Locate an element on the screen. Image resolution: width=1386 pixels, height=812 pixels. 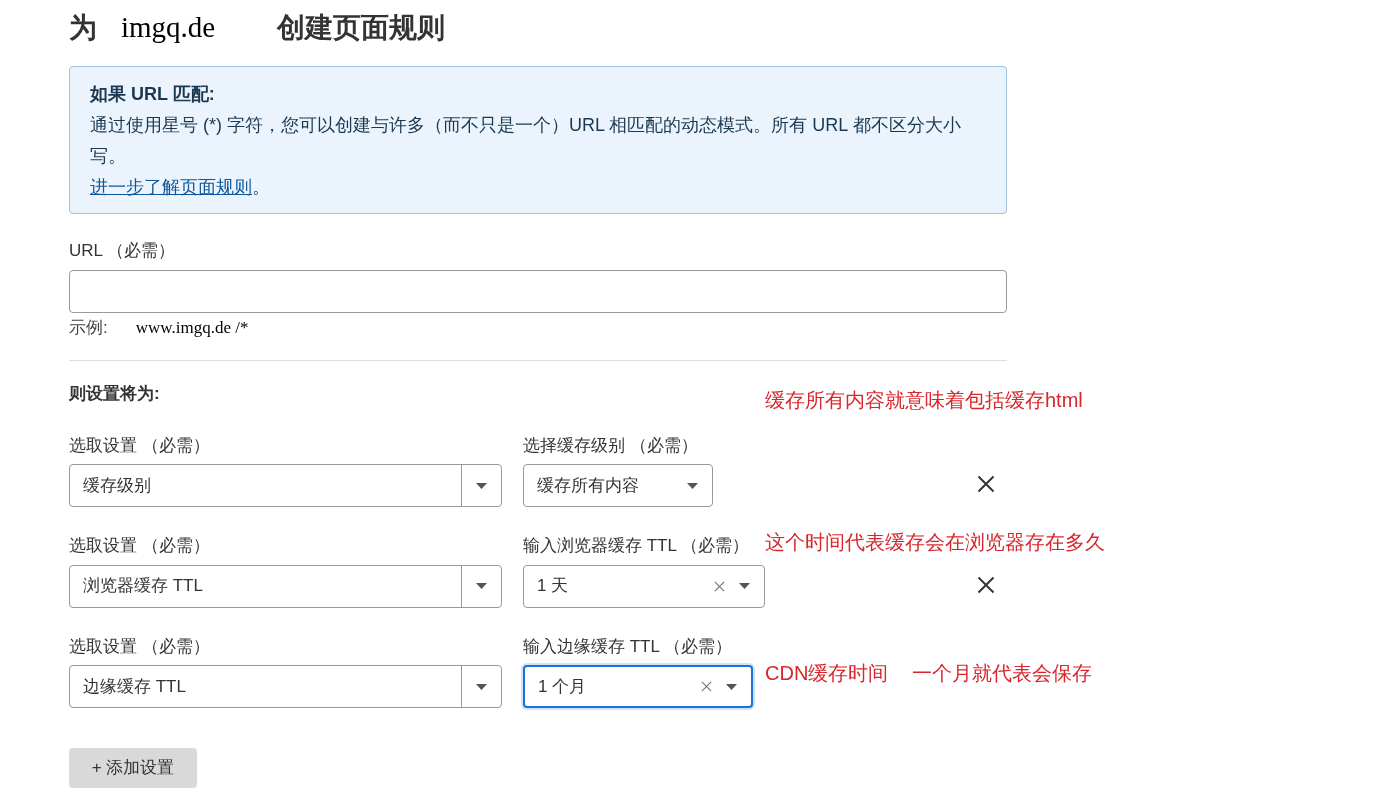
example-label: 示例: is located at coordinates (88, 327).